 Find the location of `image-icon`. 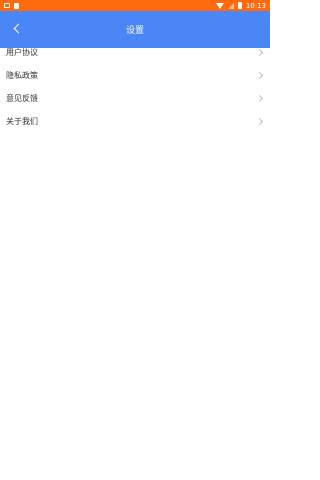

image-icon is located at coordinates (7, 5).